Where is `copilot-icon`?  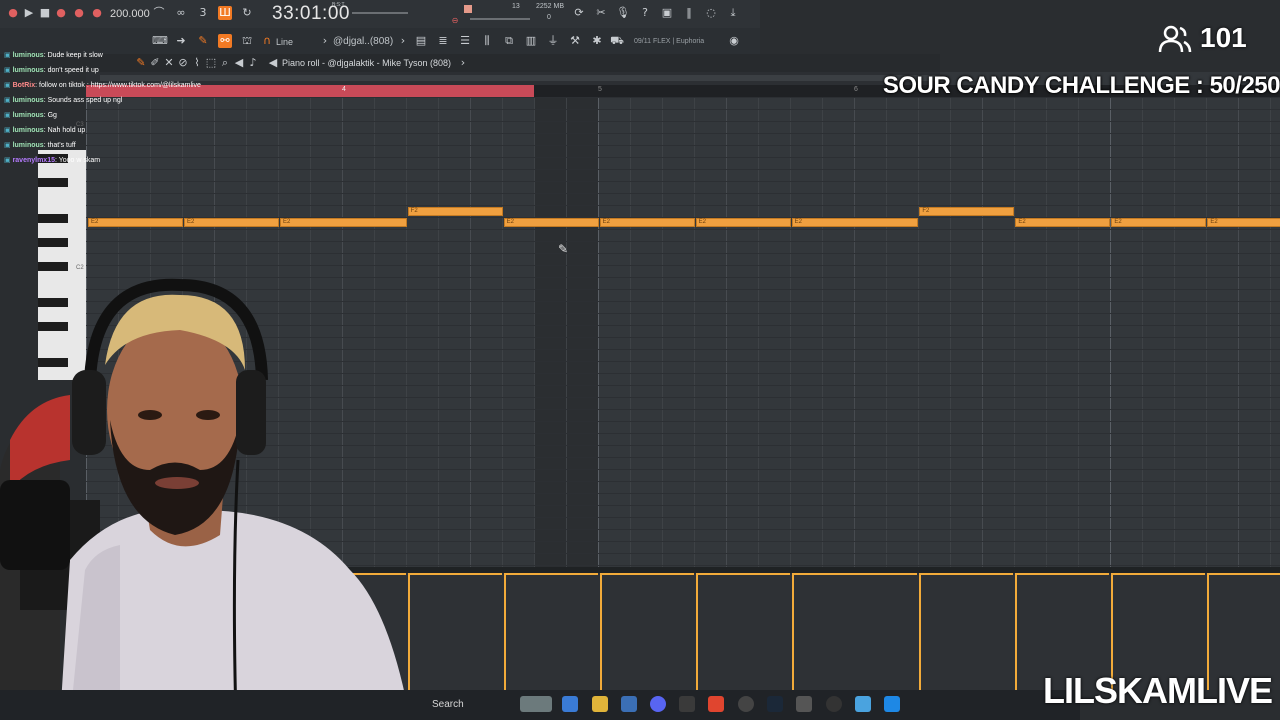 copilot-icon is located at coordinates (570, 704).